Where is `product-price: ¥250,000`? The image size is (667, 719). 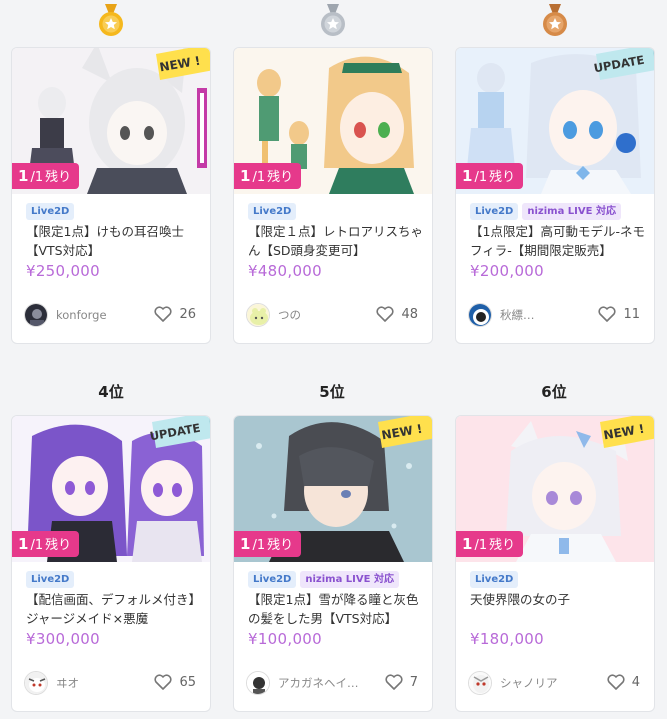 product-price: ¥250,000 is located at coordinates (63, 271).